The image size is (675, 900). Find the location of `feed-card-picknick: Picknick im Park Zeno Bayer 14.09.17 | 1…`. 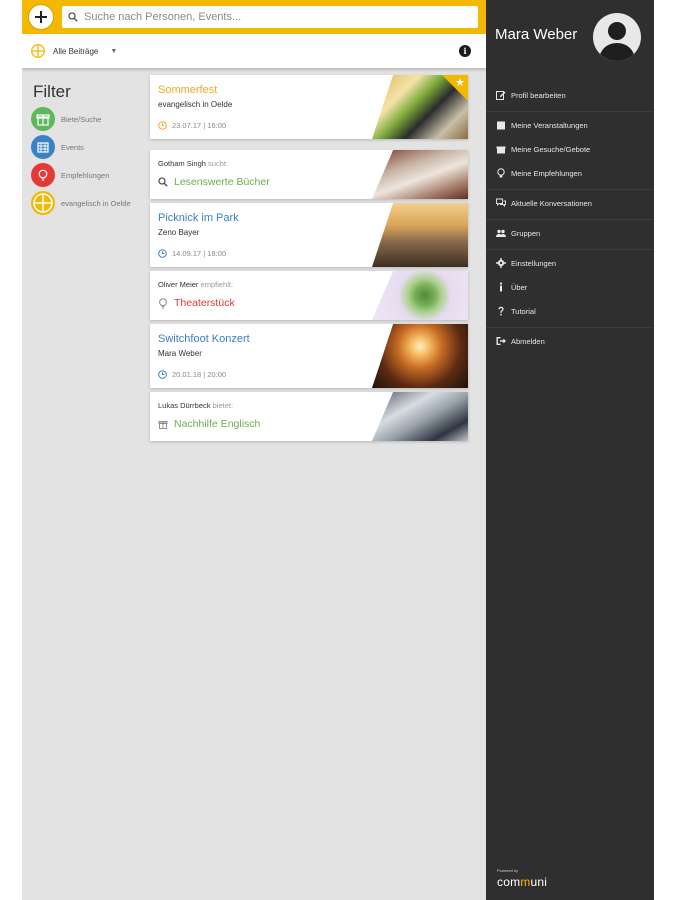

feed-card-picknick: Picknick im Park Zeno Bayer 14.09.17 | 1… is located at coordinates (309, 235).